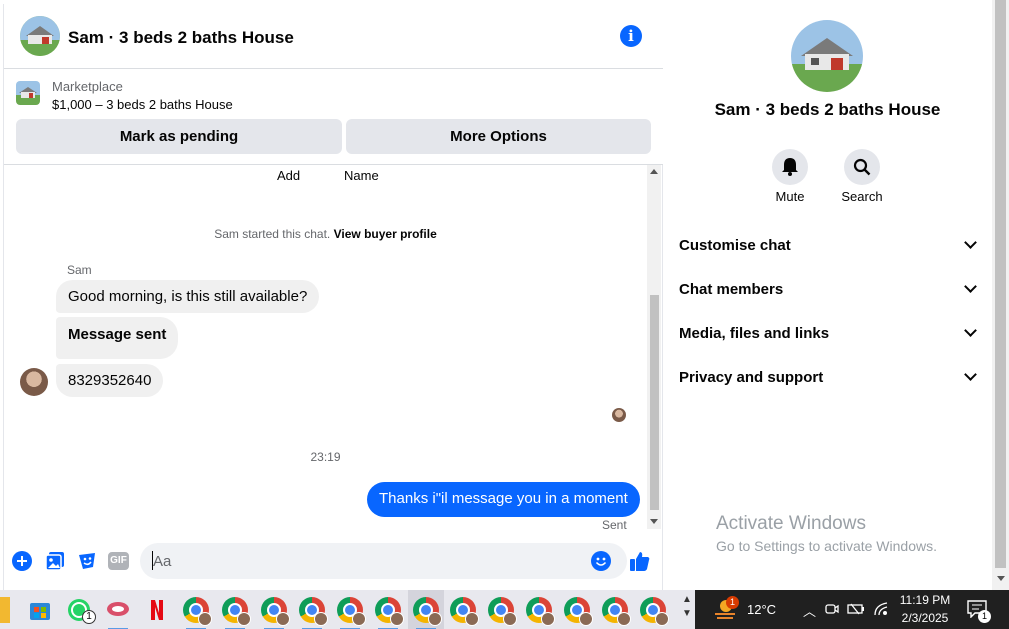 The image size is (1009, 629). I want to click on listing-avatar, so click(40, 36).